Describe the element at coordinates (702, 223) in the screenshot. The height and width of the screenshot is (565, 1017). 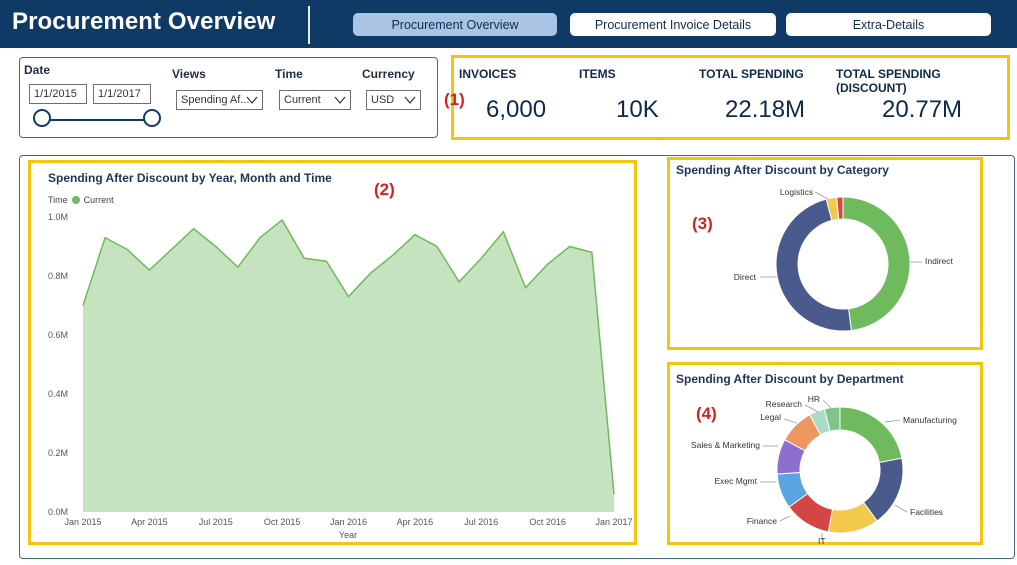
I see `annotation-3: (3)` at that location.